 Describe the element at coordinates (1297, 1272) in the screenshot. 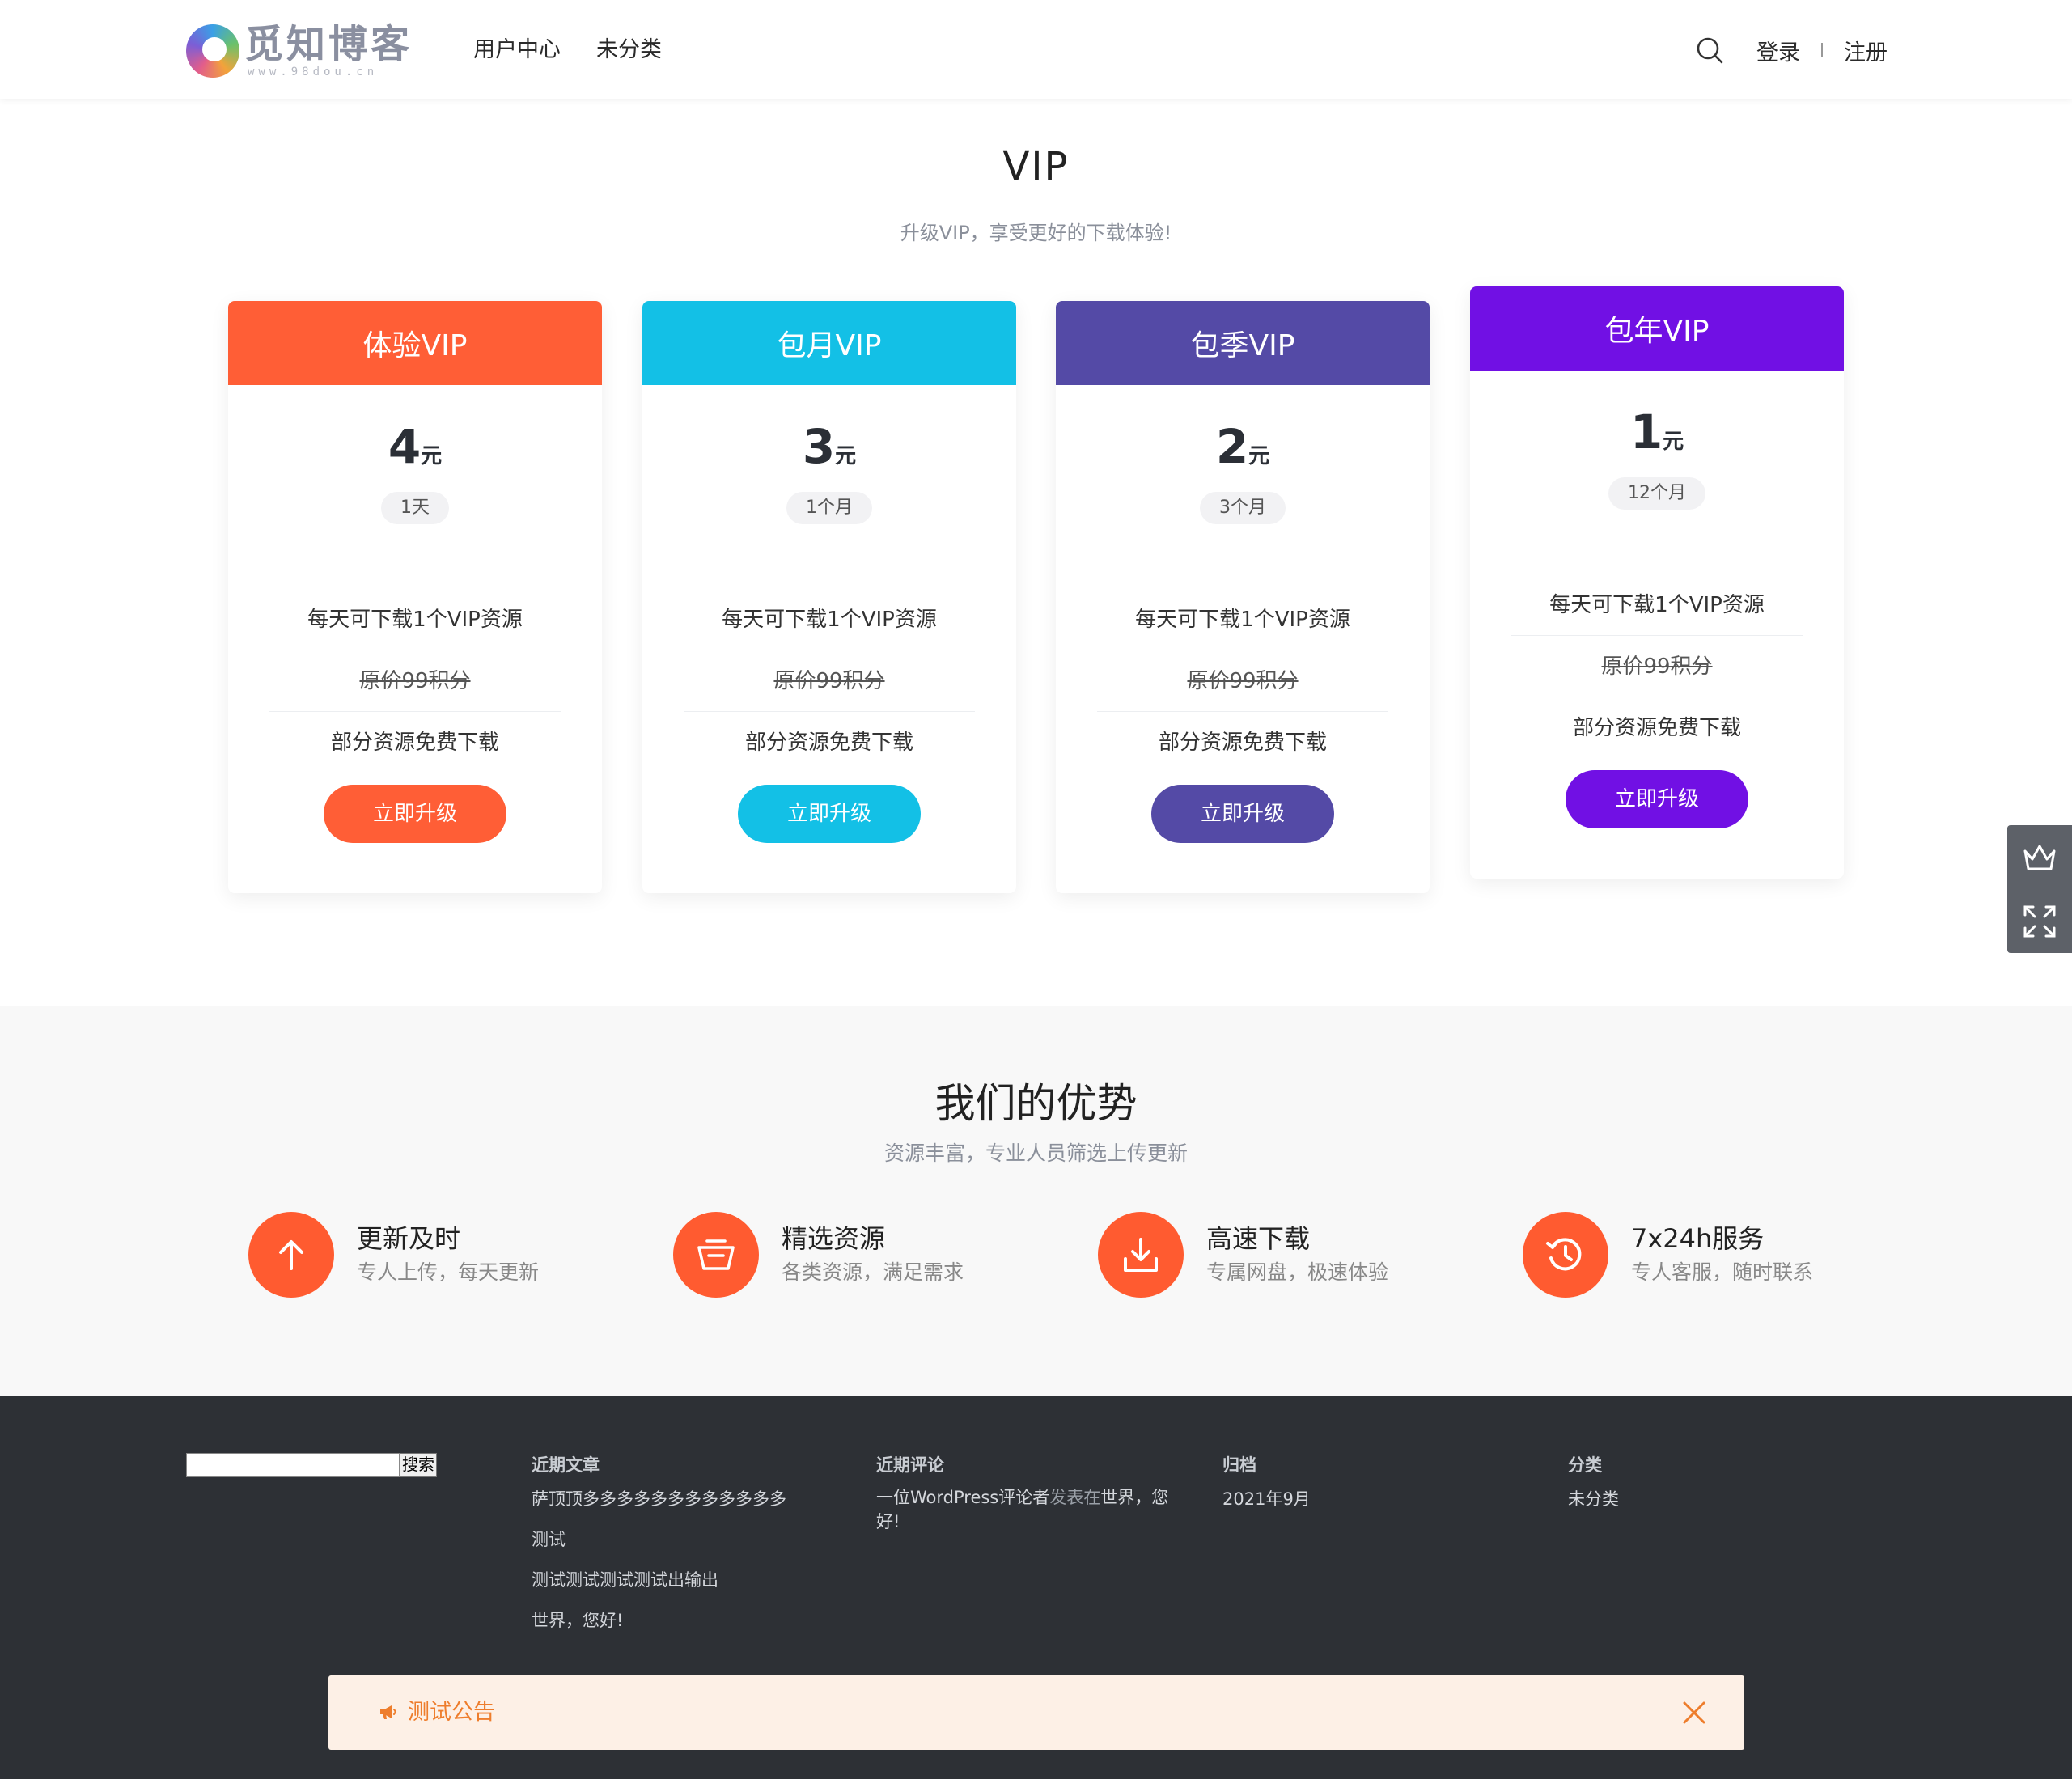

I see `advantage-desc: 专属网盘，极速体验` at that location.